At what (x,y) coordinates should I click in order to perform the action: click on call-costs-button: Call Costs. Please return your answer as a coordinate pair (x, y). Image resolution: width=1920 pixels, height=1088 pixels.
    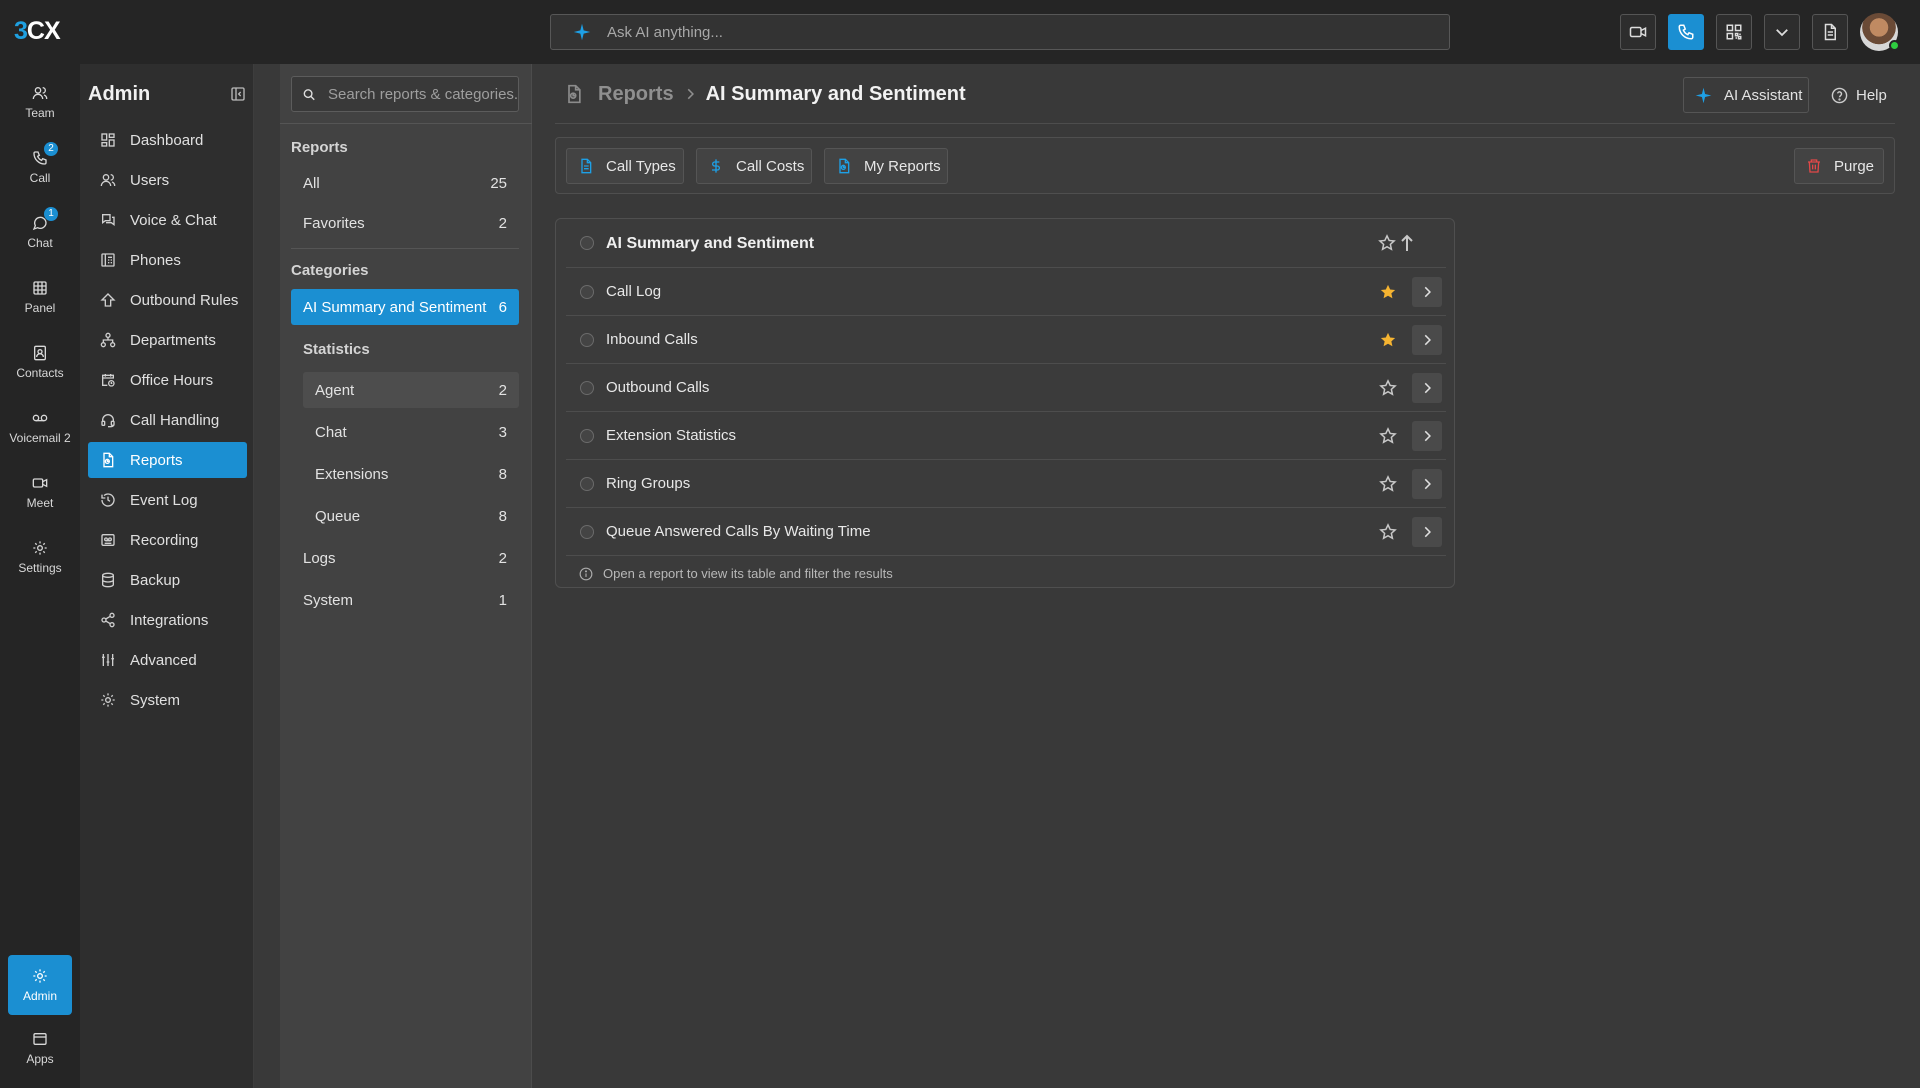
    Looking at the image, I should click on (754, 166).